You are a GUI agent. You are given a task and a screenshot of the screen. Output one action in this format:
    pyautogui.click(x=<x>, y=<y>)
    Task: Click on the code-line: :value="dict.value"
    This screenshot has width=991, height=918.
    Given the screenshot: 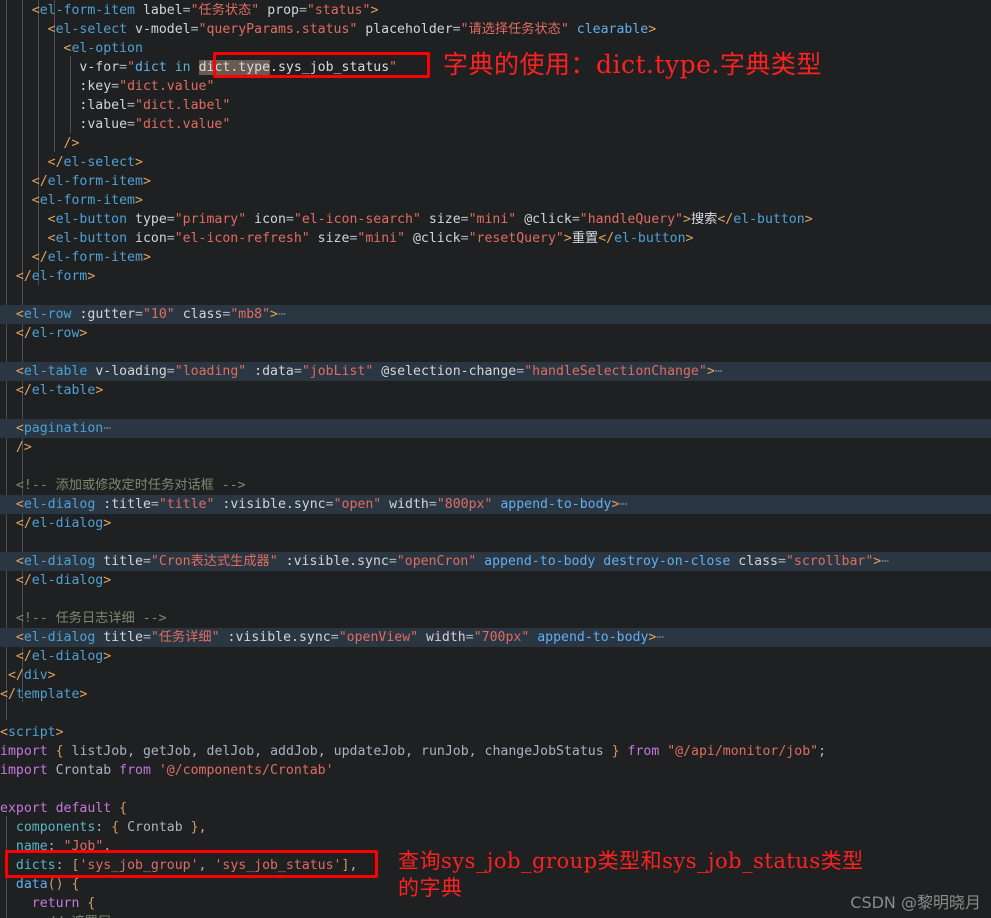 What is the action you would take?
    pyautogui.click(x=495, y=124)
    